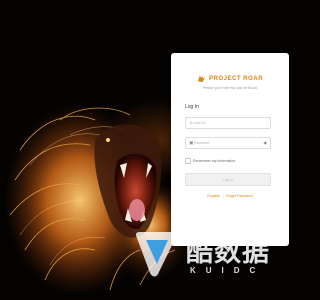  I want to click on login-button: Log In, so click(228, 179).